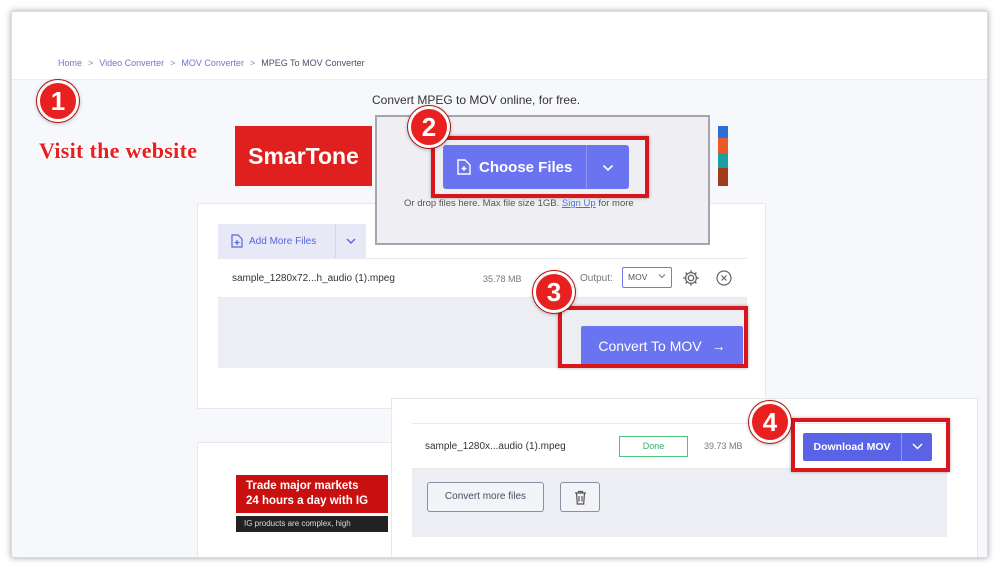 This screenshot has height=570, width=1000. I want to click on file-size: 35.78 MB, so click(502, 279).